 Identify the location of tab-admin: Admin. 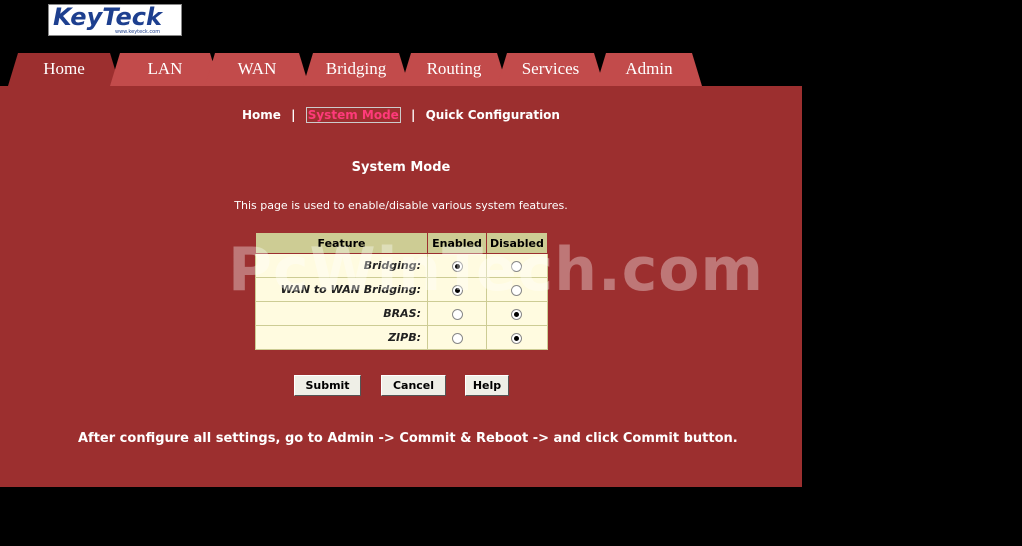
(649, 69).